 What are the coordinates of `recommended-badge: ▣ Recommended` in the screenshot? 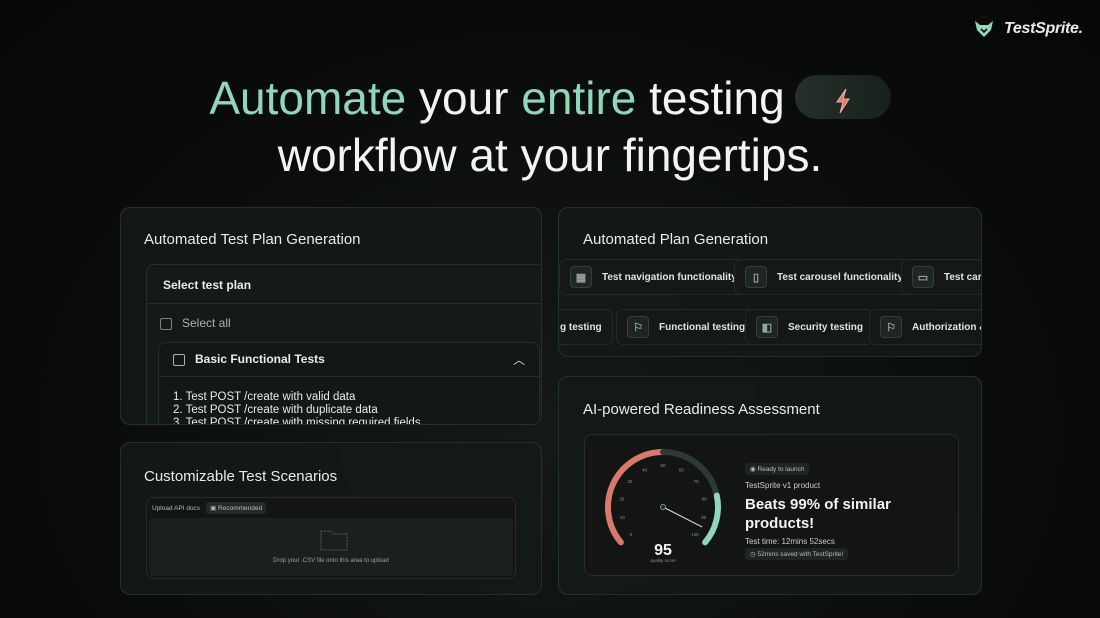 It's located at (236, 508).